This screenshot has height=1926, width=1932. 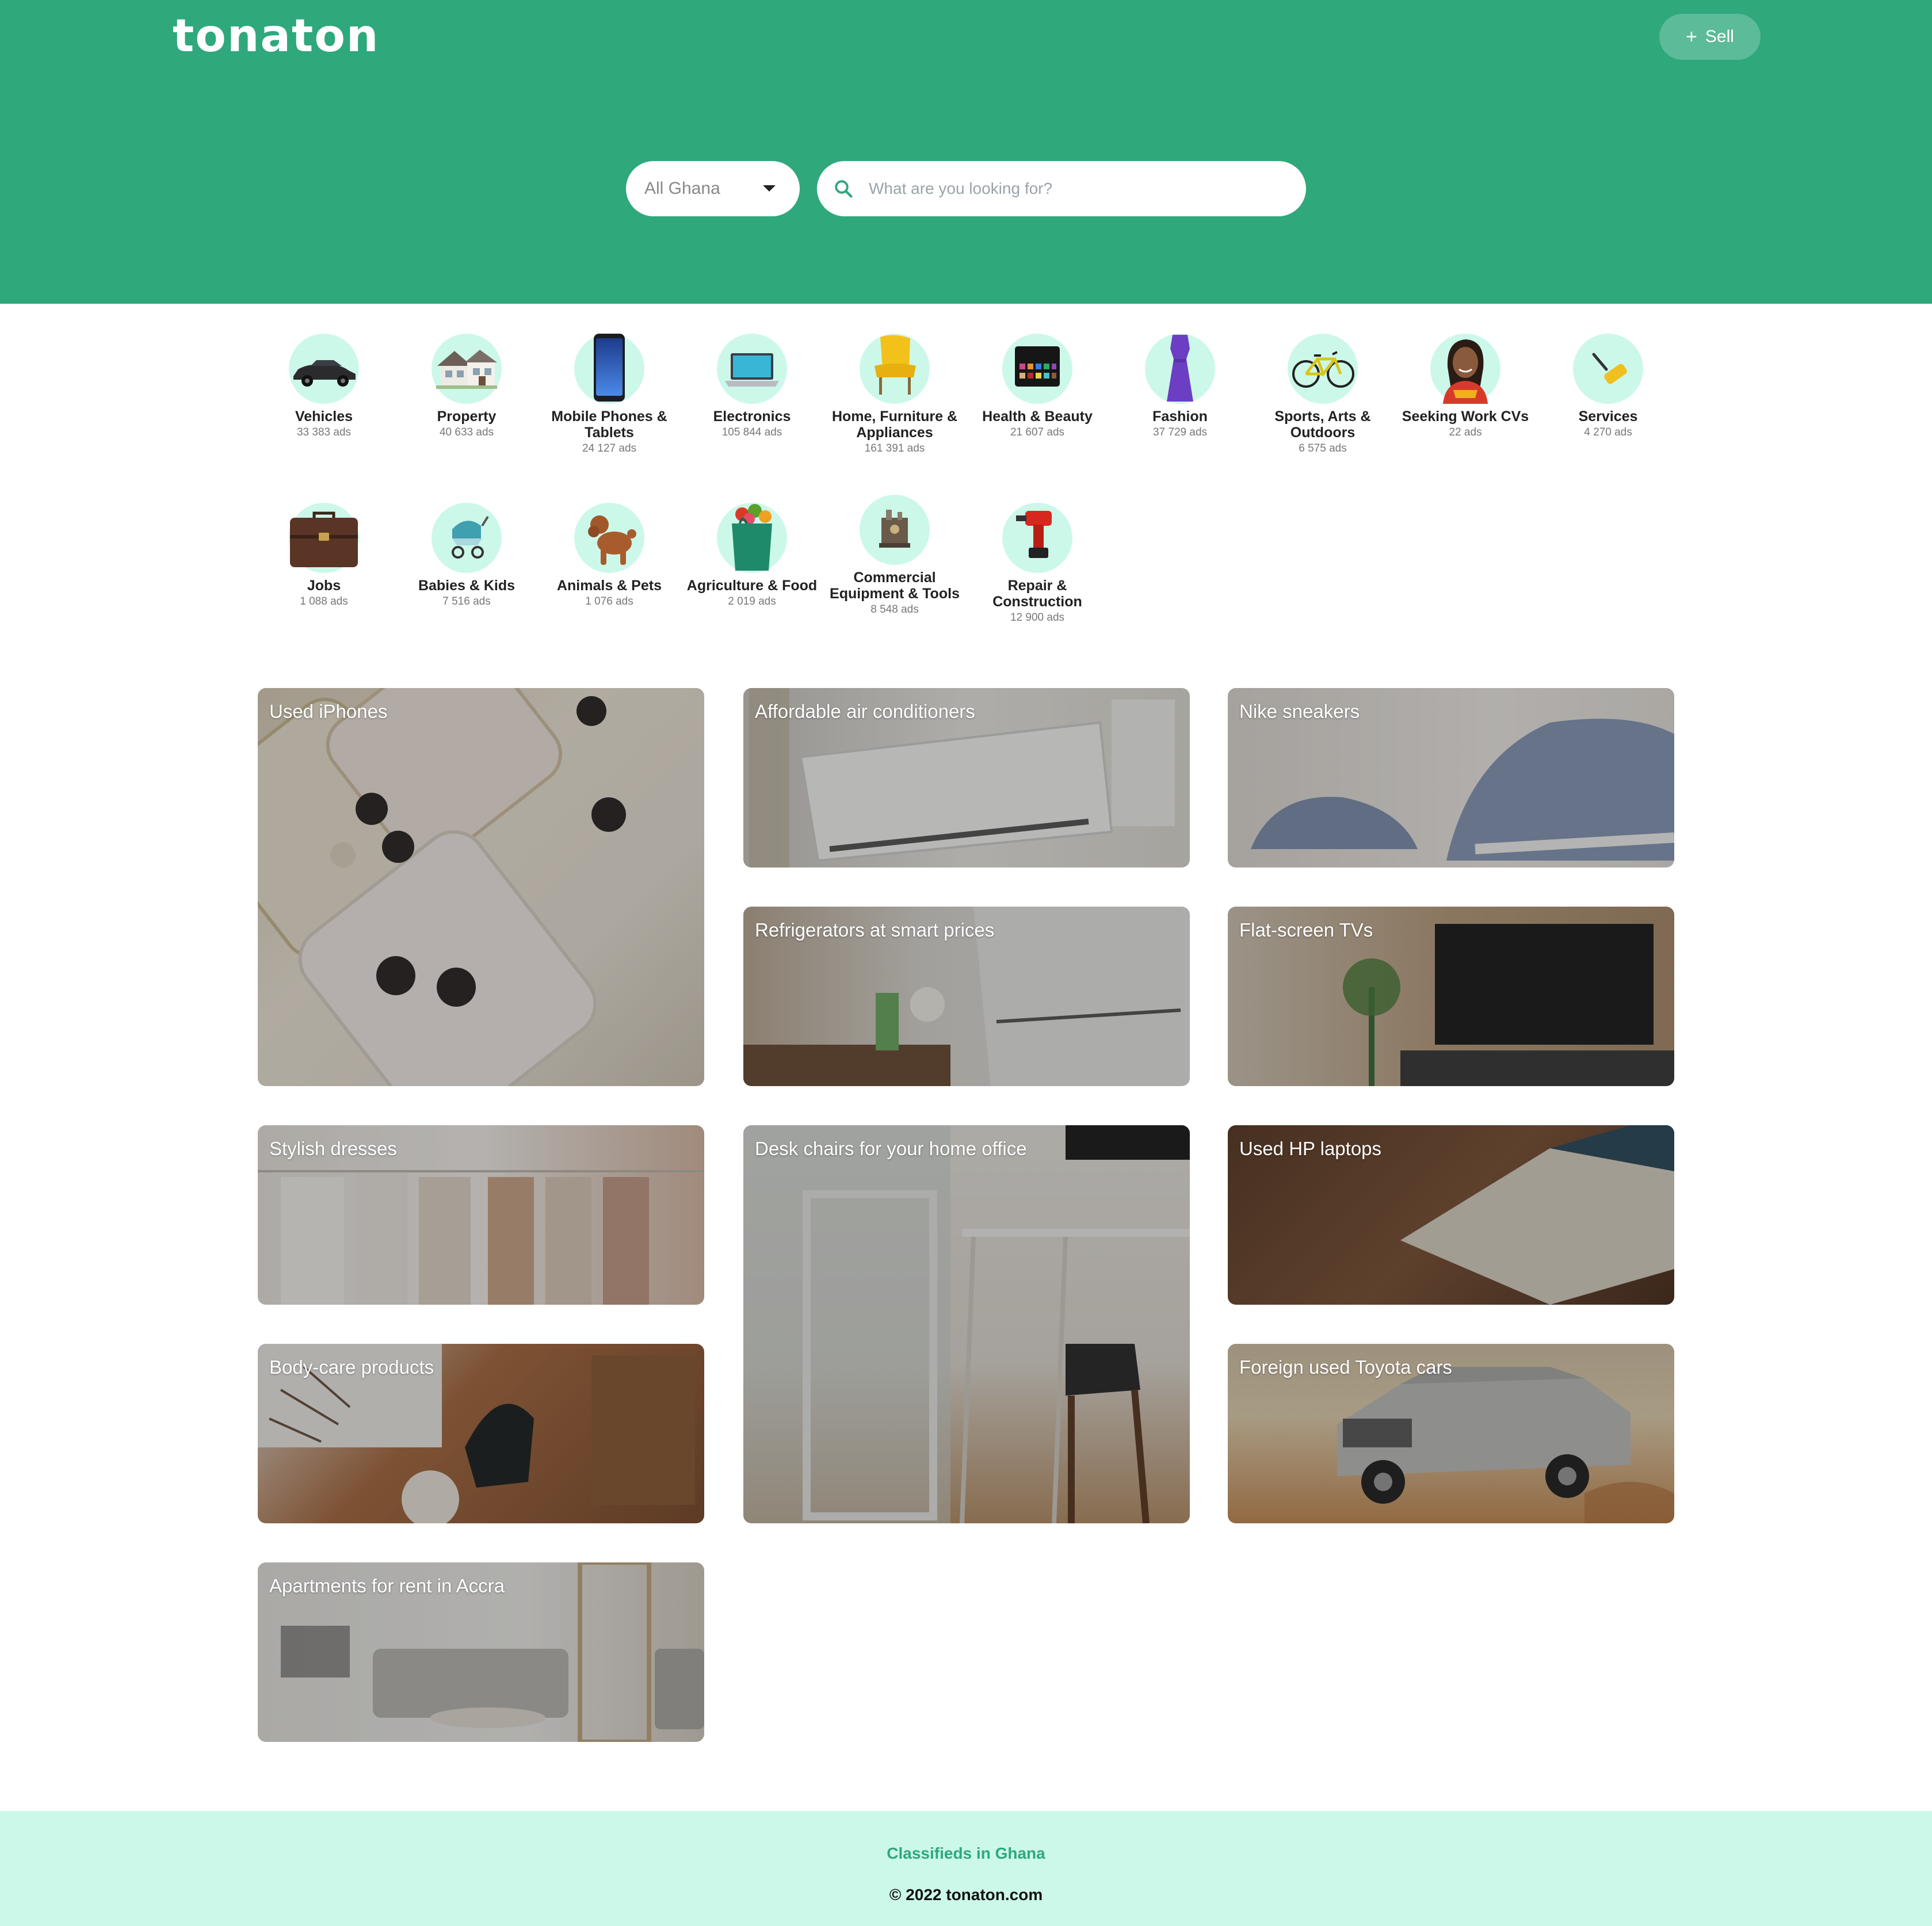 What do you see at coordinates (1180, 432) in the screenshot?
I see `category-count: 37 729 ads` at bounding box center [1180, 432].